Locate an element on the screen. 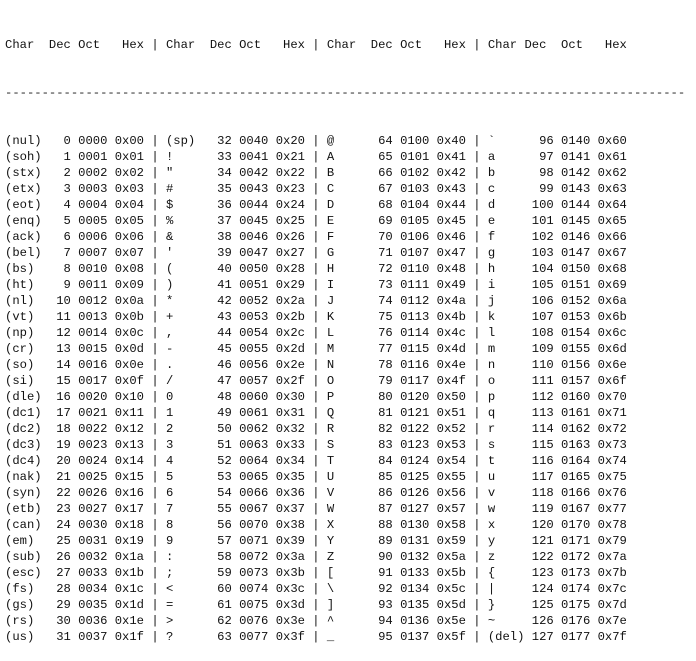 Image resolution: width=696 pixels, height=661 pixels. cell-dec: 95 is located at coordinates (382, 637).